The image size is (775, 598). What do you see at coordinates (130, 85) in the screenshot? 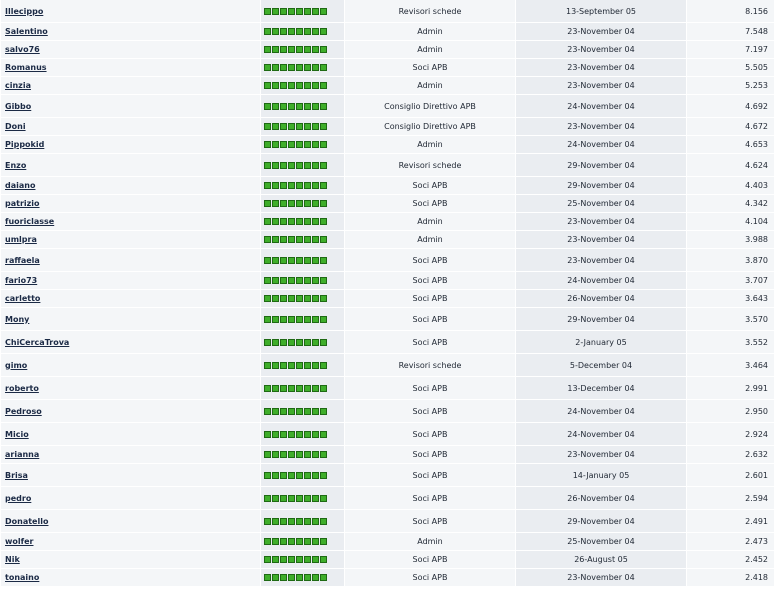
I see `cell-username: cinzia` at bounding box center [130, 85].